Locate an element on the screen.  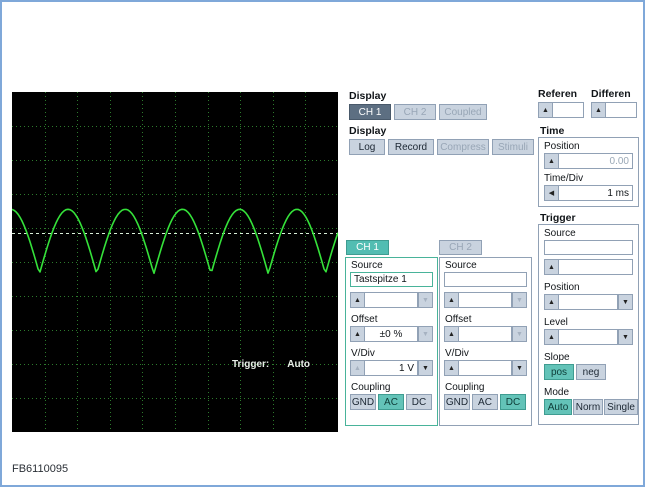
trigger-level-spinner: ▲ ▼ is located at coordinates (588, 337).